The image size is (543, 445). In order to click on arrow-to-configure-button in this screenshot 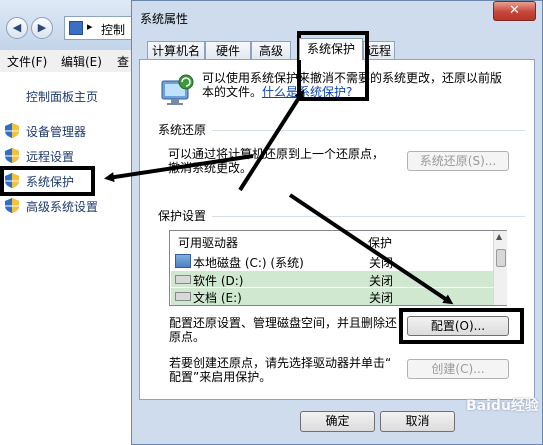, I will do `click(371, 249)`.